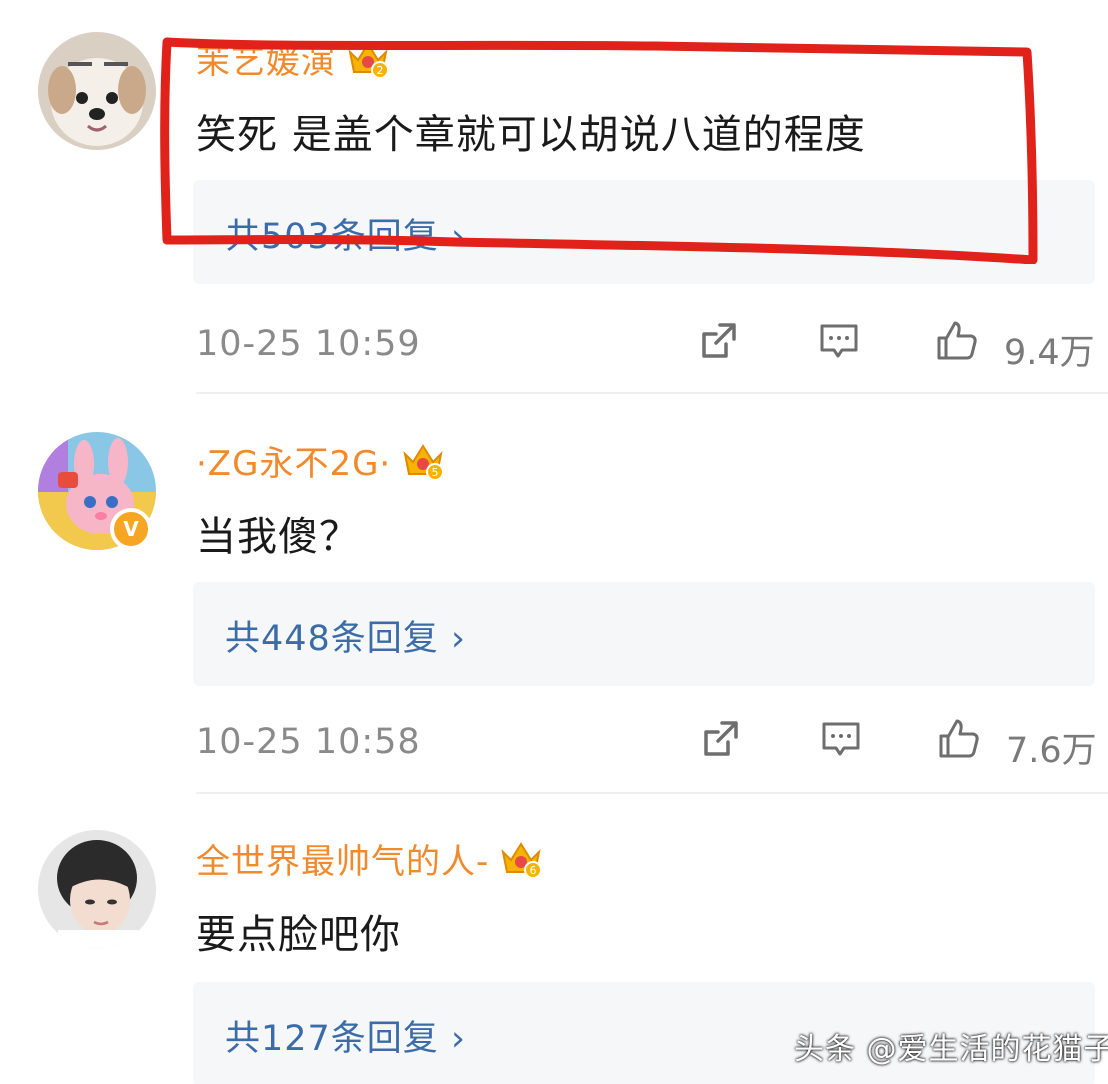 Image resolution: width=1108 pixels, height=1084 pixels. What do you see at coordinates (533, 870) in the screenshot?
I see `svg-text: 6` at bounding box center [533, 870].